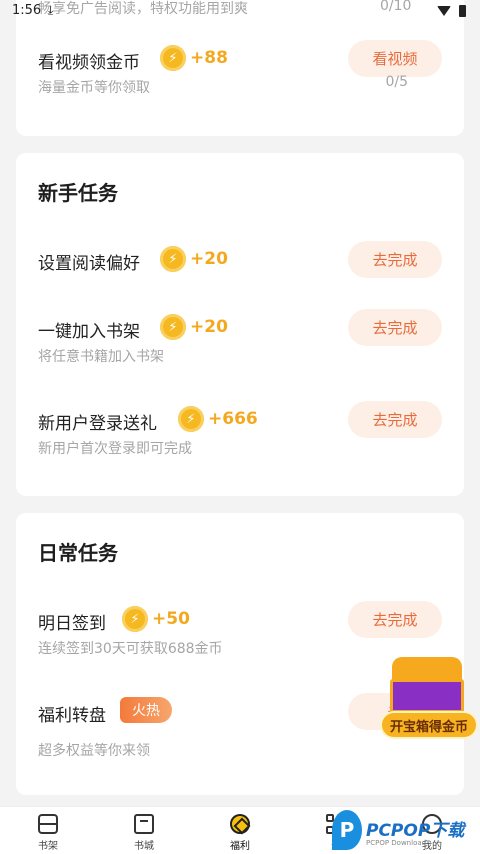 The image size is (480, 854). What do you see at coordinates (89, 264) in the screenshot?
I see `task-name: 设置阅读偏好` at bounding box center [89, 264].